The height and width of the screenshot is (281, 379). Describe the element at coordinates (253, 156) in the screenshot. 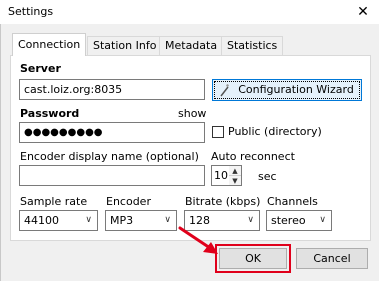

I see `auto-reconnect-label: Auto reconnect` at that location.